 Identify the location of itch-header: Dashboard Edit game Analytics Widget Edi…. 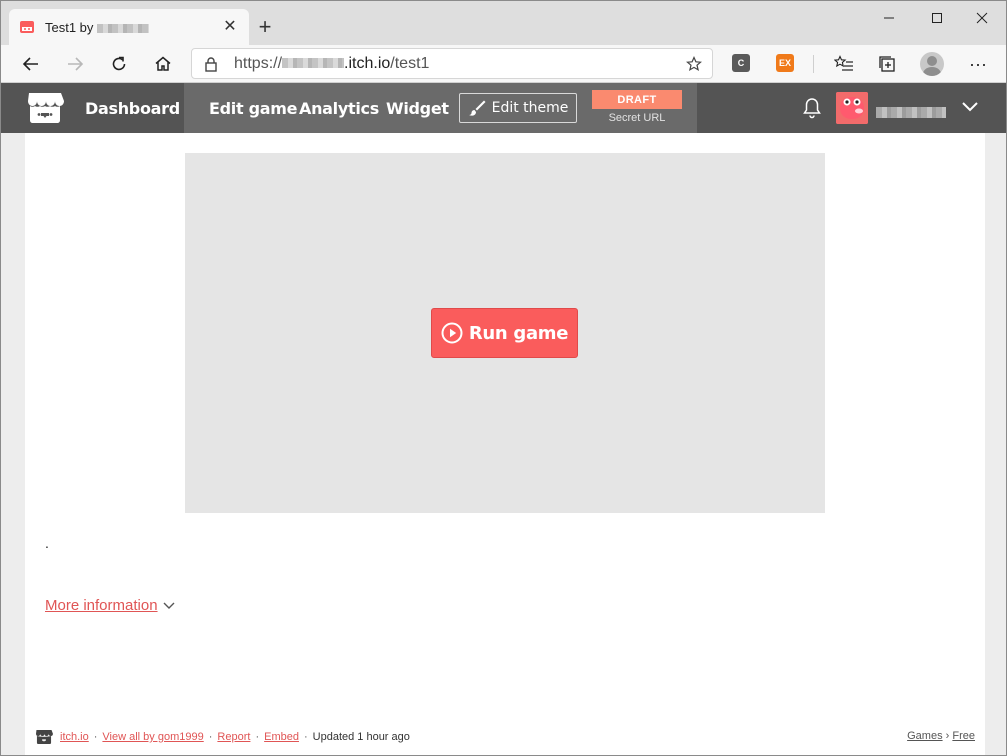
(503, 108).